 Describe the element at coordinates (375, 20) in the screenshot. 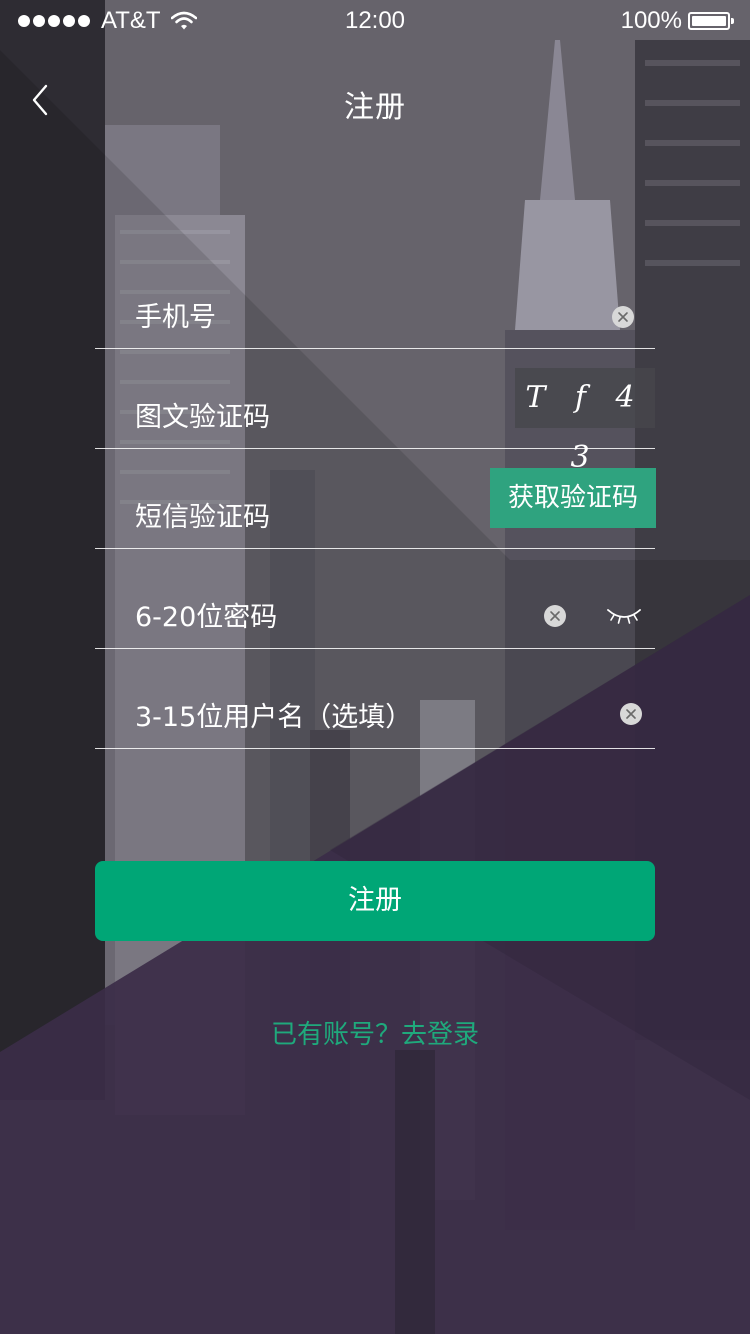

I see `status-bar: AT&T 12:00 100%` at that location.